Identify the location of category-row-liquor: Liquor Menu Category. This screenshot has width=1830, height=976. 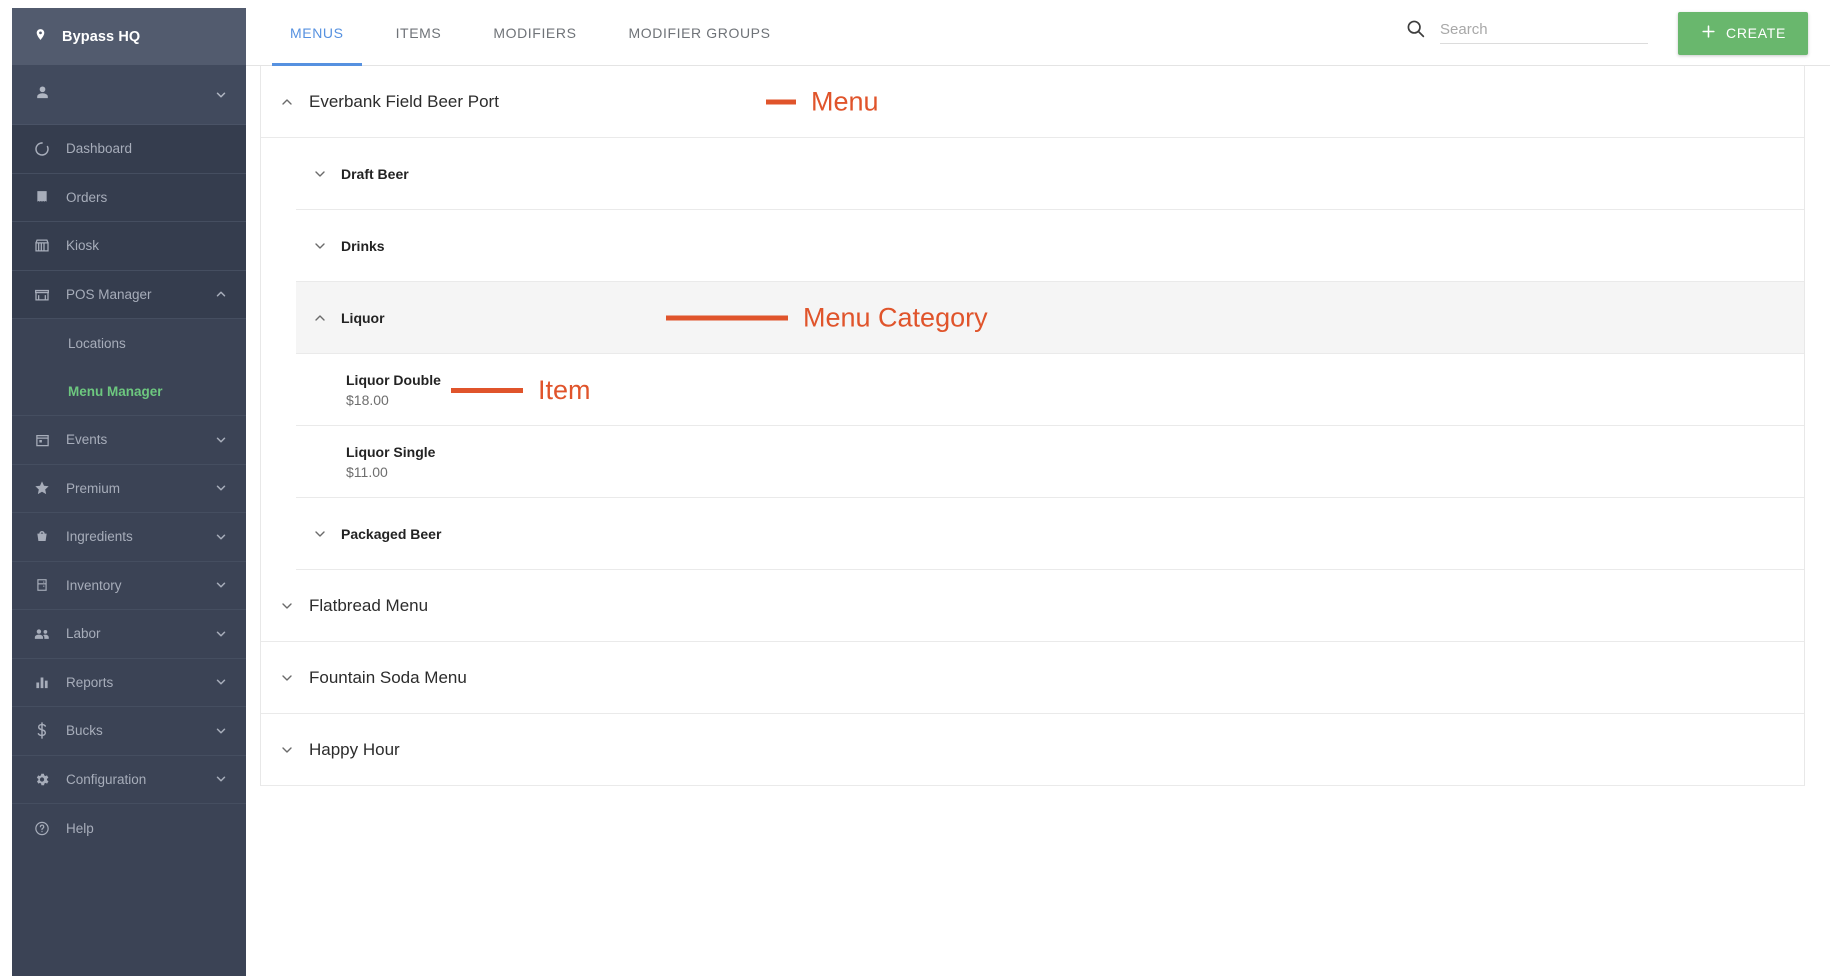
(1050, 318).